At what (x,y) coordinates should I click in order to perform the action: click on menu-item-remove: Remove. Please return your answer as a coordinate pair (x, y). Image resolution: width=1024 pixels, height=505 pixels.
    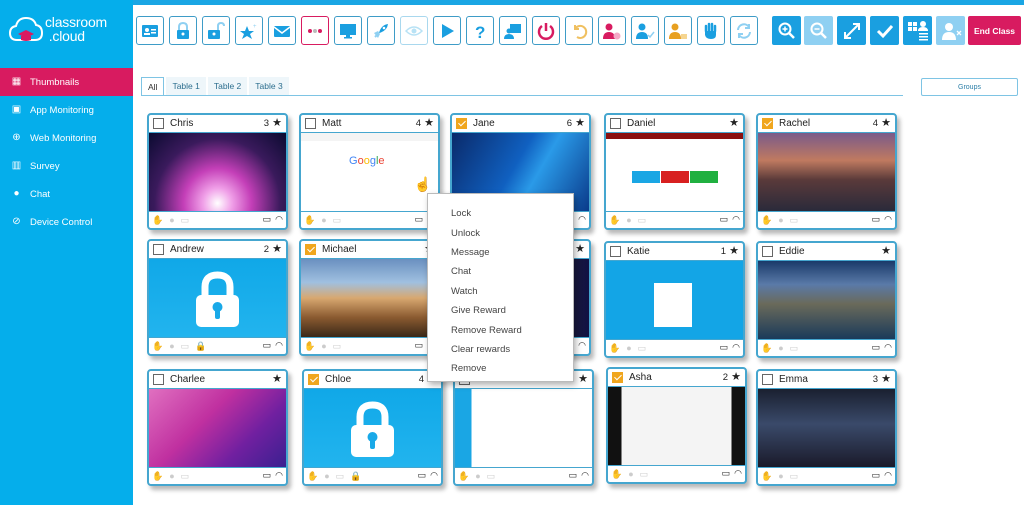
    Looking at the image, I should click on (500, 368).